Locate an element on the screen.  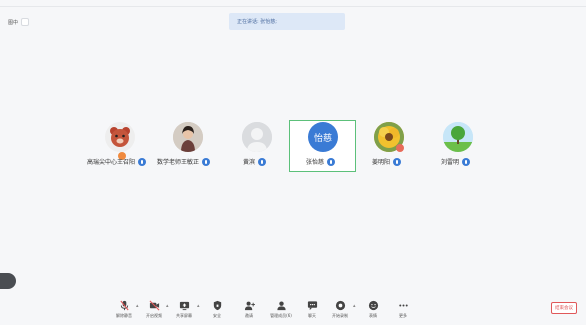
shield-icon is located at coordinates (217, 305).